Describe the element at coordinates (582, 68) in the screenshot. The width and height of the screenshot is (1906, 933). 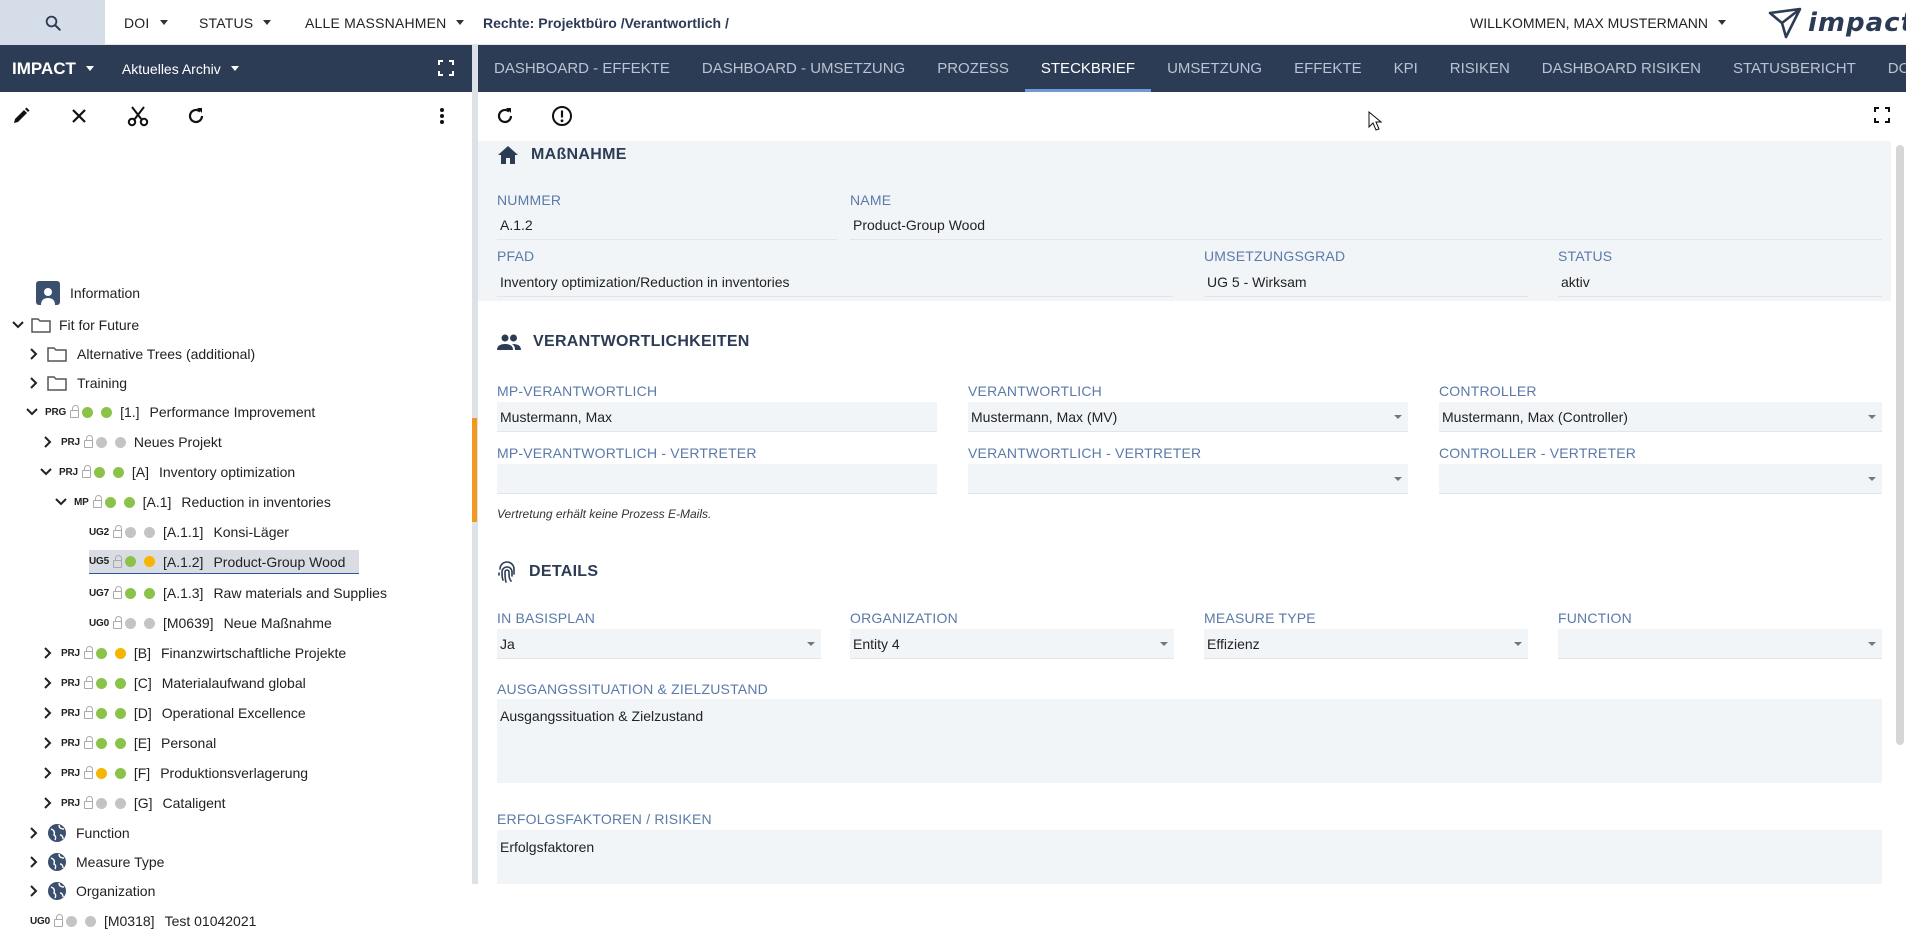
I see `tab-dashboard-effekte: DASHBOARD - EFFEKTE` at that location.